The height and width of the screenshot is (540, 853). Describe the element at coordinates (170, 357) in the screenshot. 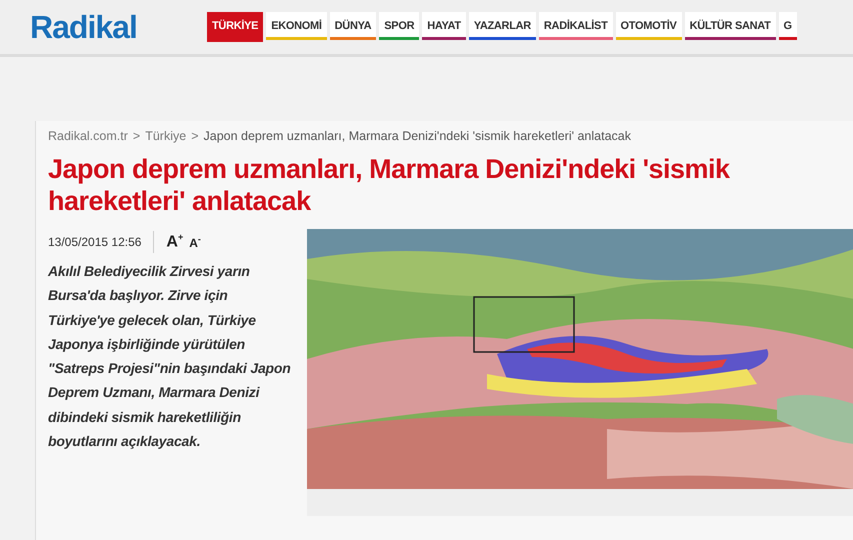

I see `article-summary: Akılıl Belediyecilik Zirvesi yarın Bursa'da başlıyor. Zirve için Türkiye'ye gelecek olan, Türkiye Japonya işbirliğinde yürütülen "Satreps Projesi"nin başındaki Japon Deprem Uzmanı, Marmara Denizi dibindeki sismik hareketliliğin boyutlarını açıklayacak.` at that location.